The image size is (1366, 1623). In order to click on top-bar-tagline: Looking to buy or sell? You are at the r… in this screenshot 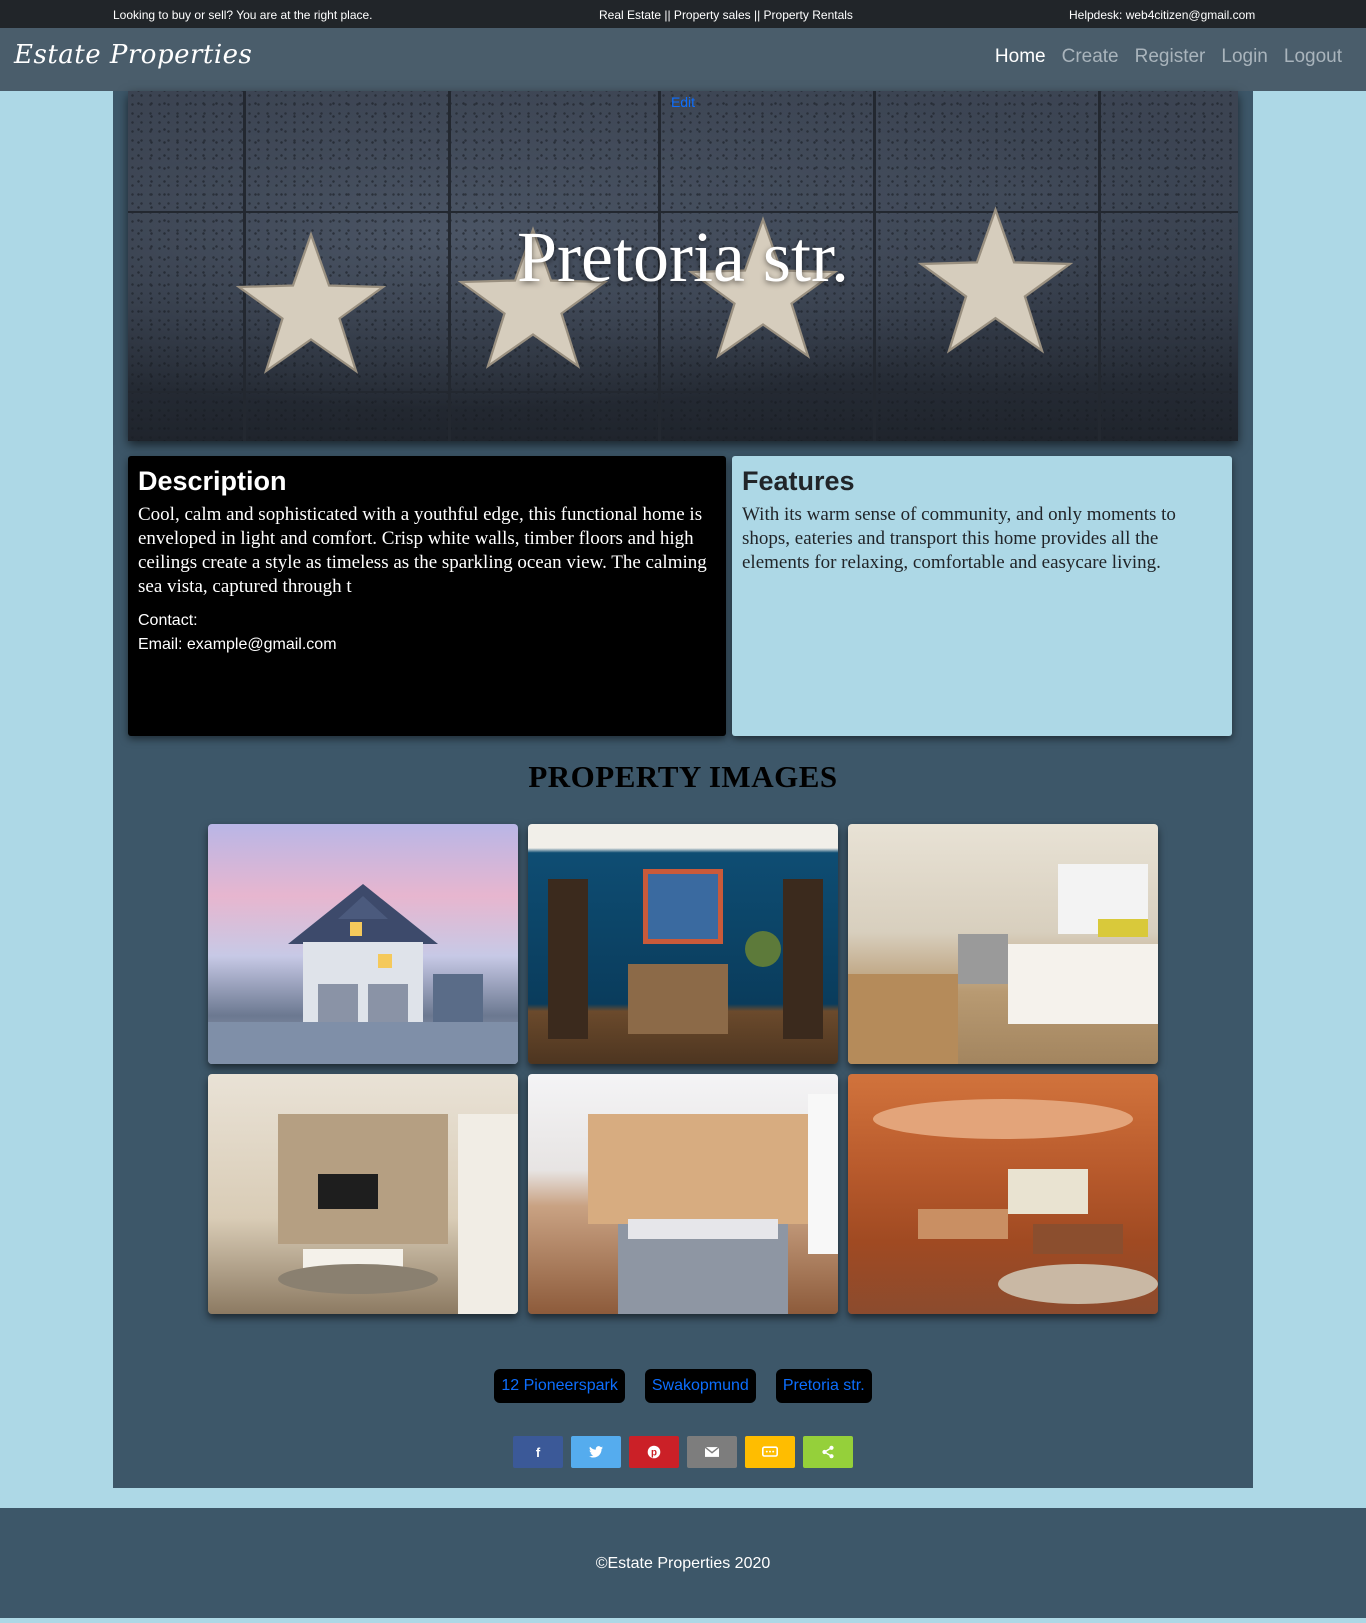, I will do `click(243, 15)`.